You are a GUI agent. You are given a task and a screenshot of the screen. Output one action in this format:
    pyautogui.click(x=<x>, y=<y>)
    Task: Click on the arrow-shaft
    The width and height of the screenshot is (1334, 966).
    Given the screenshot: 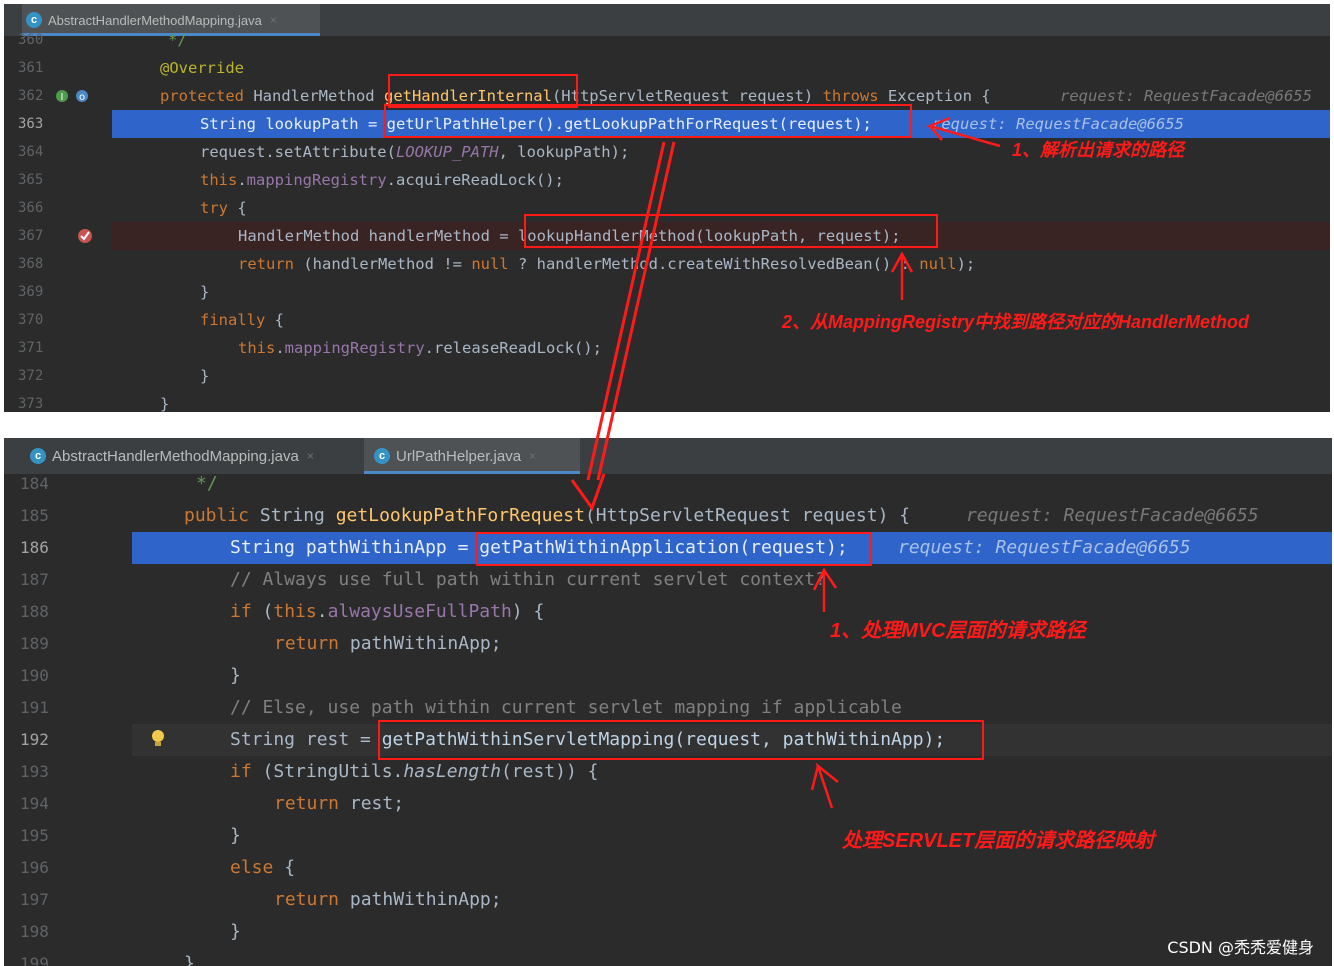 What is the action you would take?
    pyautogui.click(x=631, y=311)
    